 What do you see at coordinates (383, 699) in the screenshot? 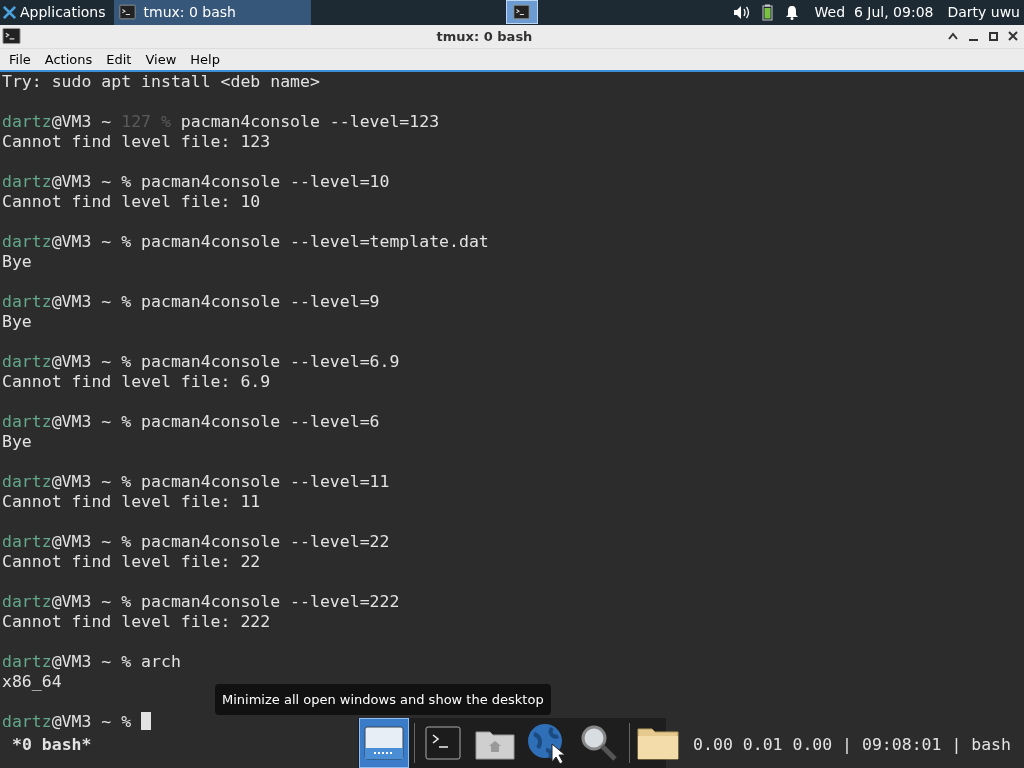
I see `tooltip: Minimize all open windows and show the desktop` at bounding box center [383, 699].